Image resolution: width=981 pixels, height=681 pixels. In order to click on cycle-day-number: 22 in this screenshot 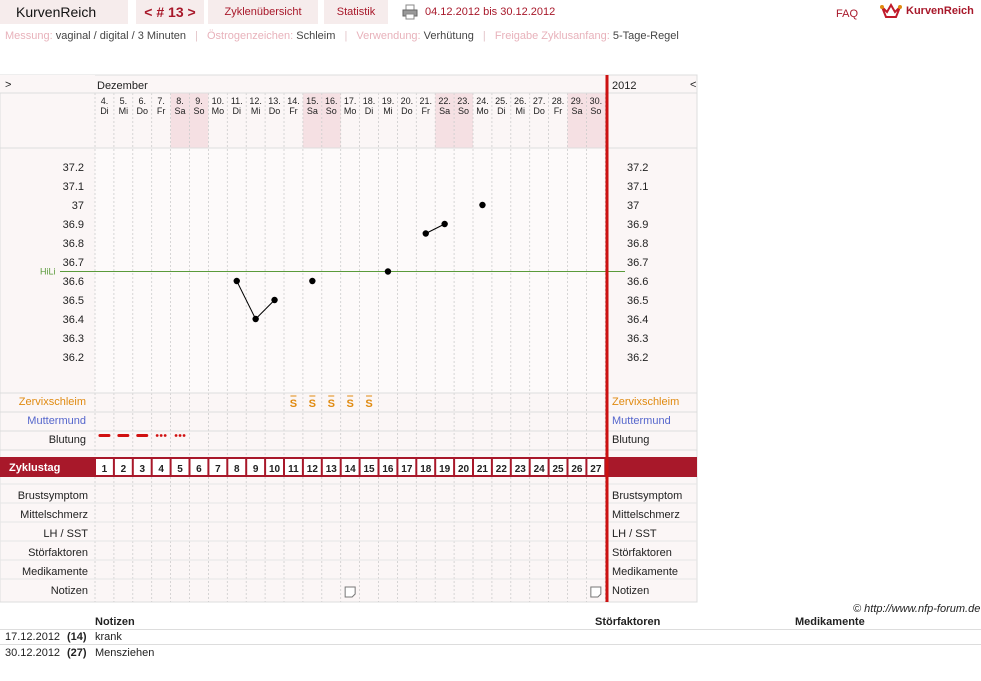, I will do `click(502, 469)`.